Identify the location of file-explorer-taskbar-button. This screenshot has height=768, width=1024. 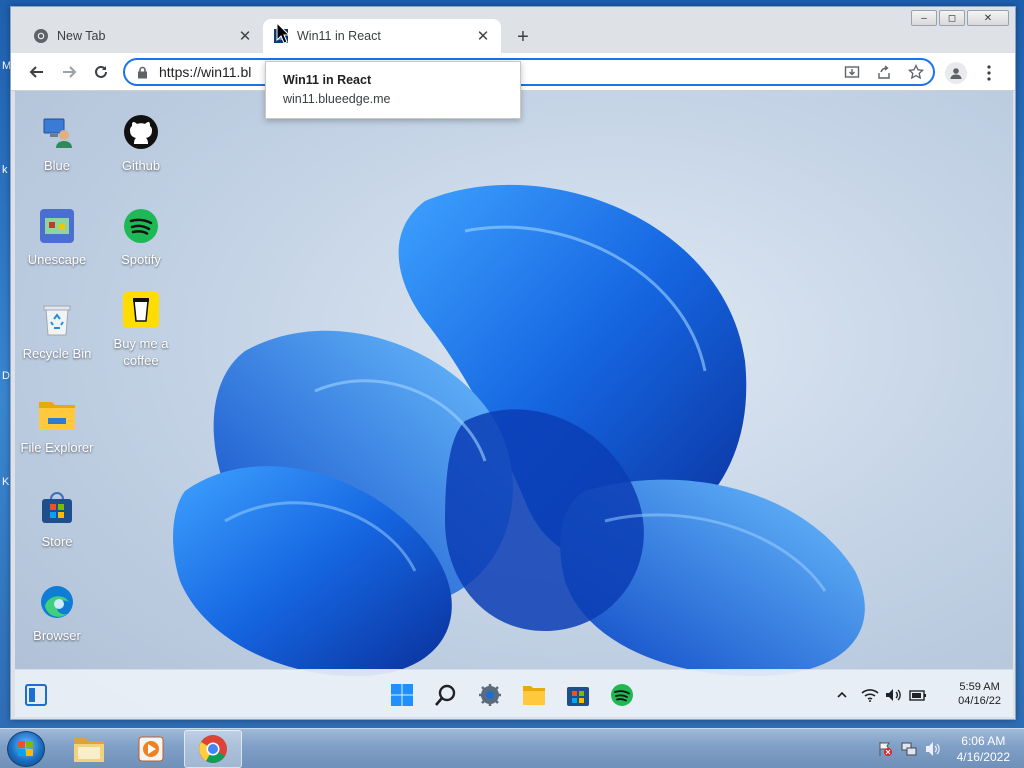
(534, 695).